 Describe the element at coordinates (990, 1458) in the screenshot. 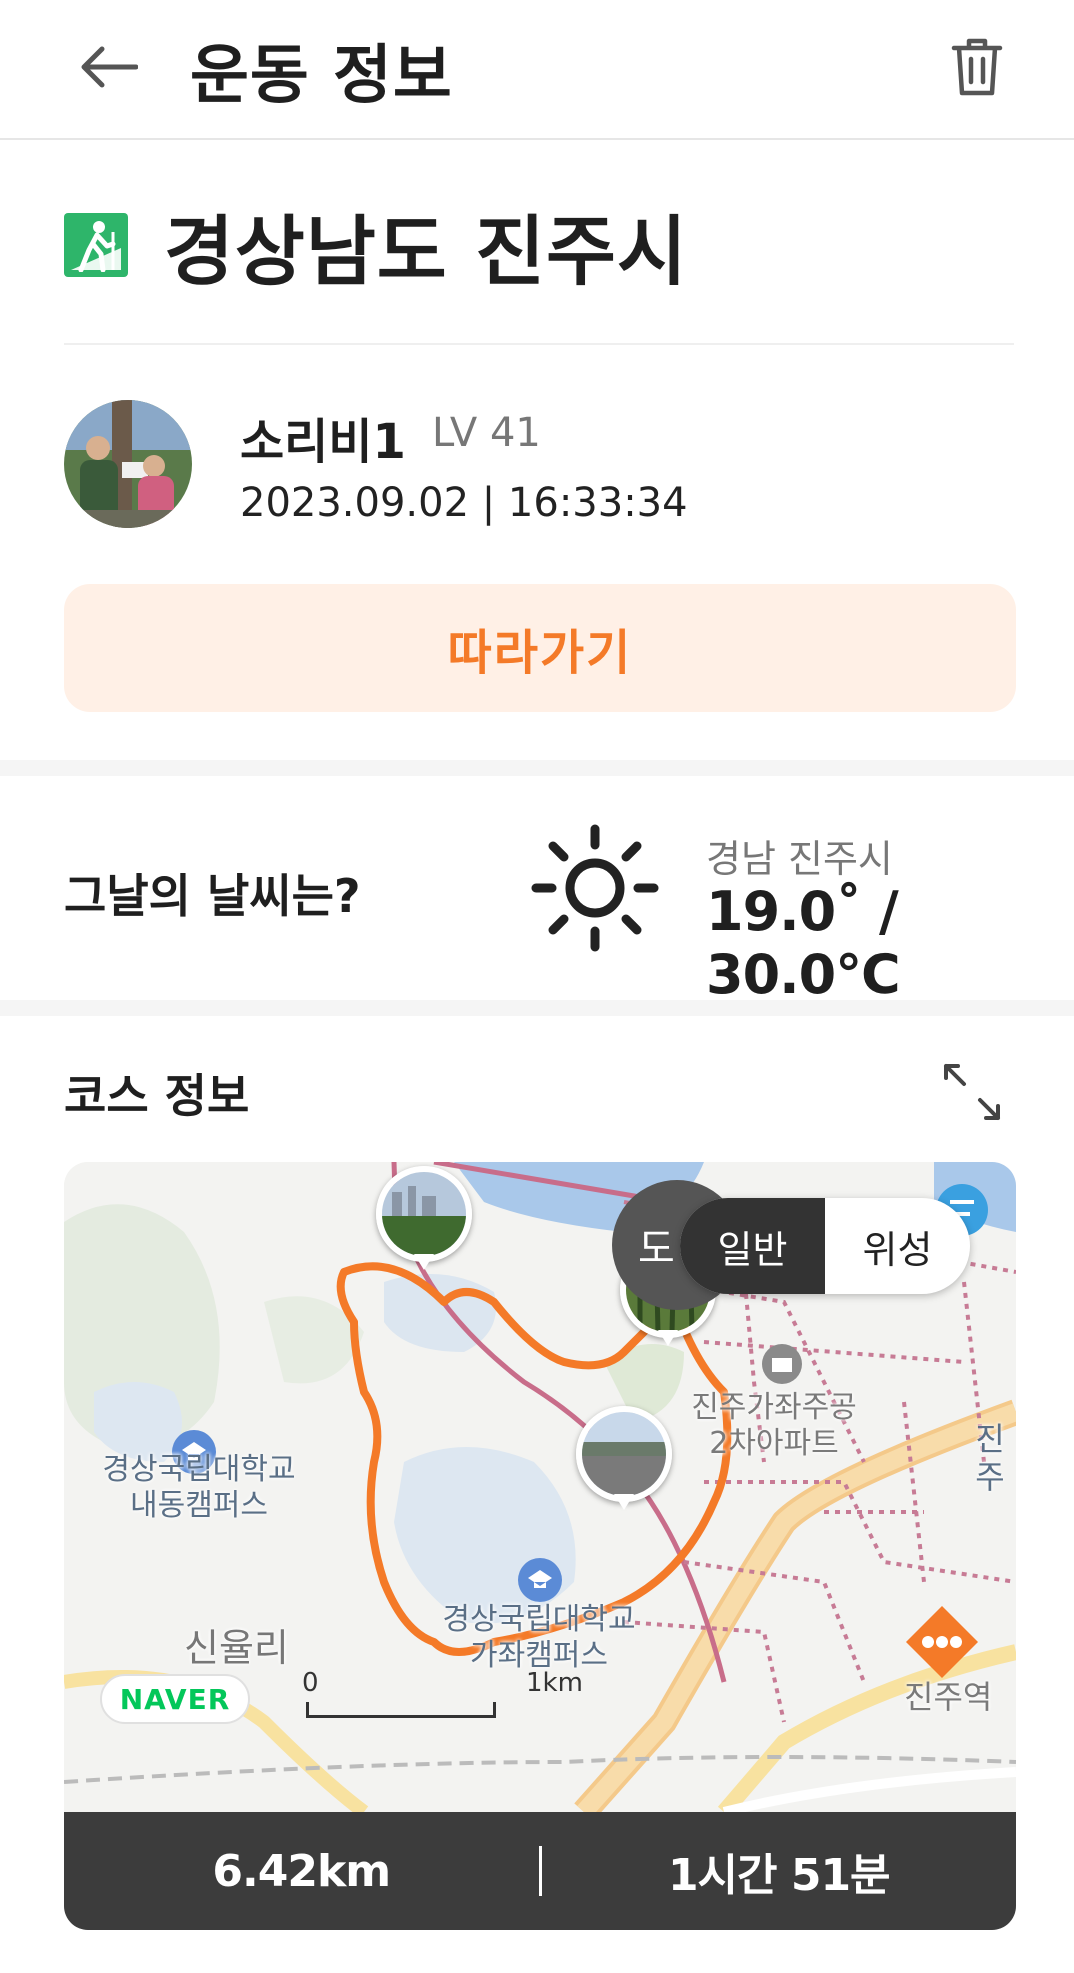

I see `map-label-edge: 진주` at that location.